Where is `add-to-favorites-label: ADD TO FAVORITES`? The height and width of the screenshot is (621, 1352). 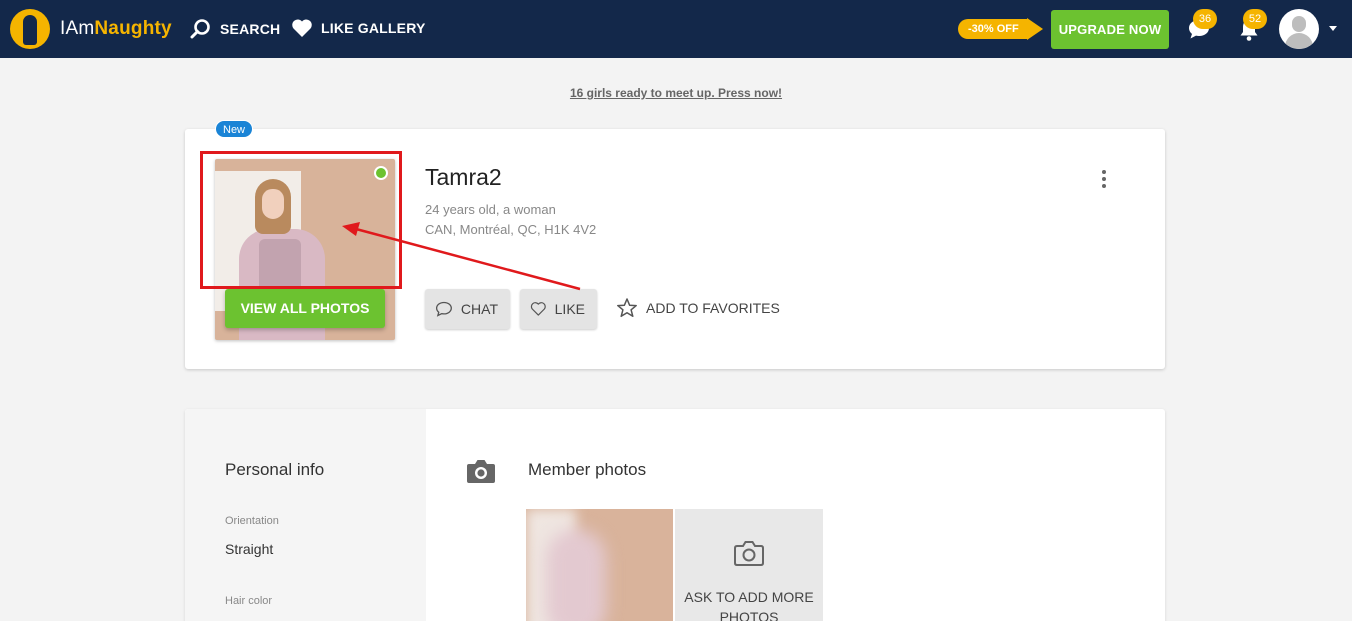
add-to-favorites-label: ADD TO FAVORITES is located at coordinates (713, 308).